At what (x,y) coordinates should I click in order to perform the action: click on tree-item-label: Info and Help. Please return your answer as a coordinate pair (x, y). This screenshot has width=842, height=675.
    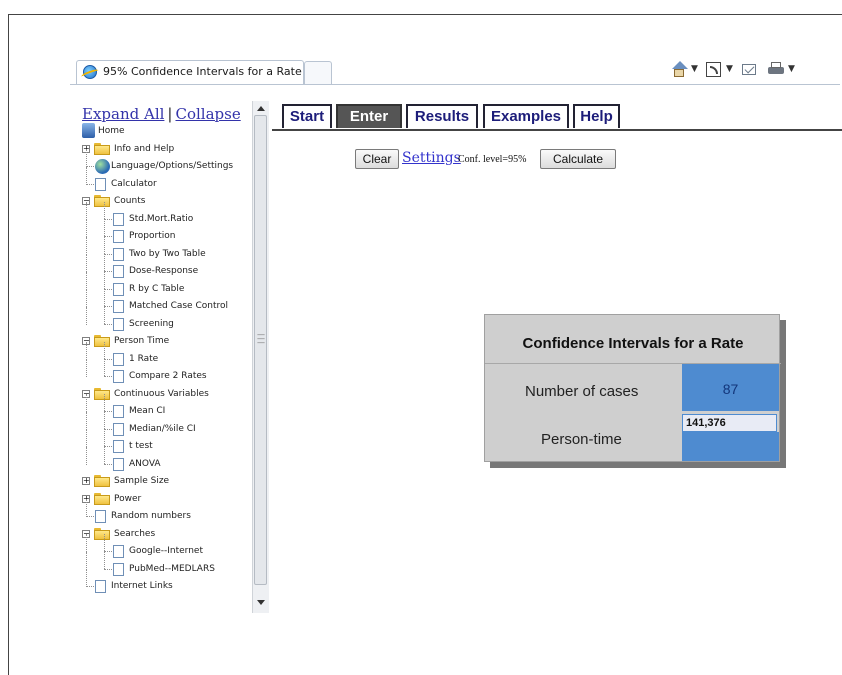
    Looking at the image, I should click on (144, 148).